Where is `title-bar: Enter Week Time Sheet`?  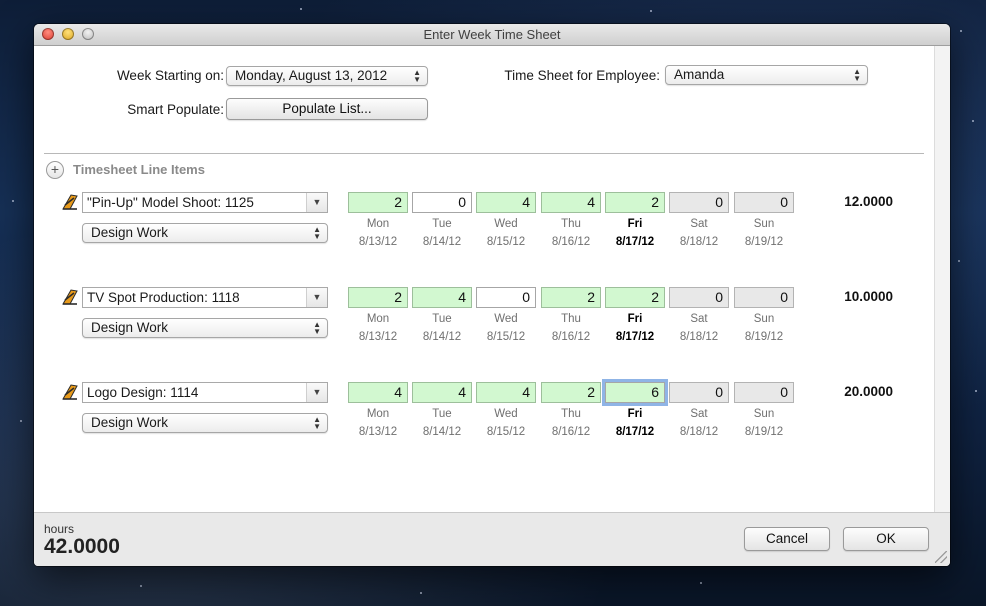
title-bar: Enter Week Time Sheet is located at coordinates (492, 35).